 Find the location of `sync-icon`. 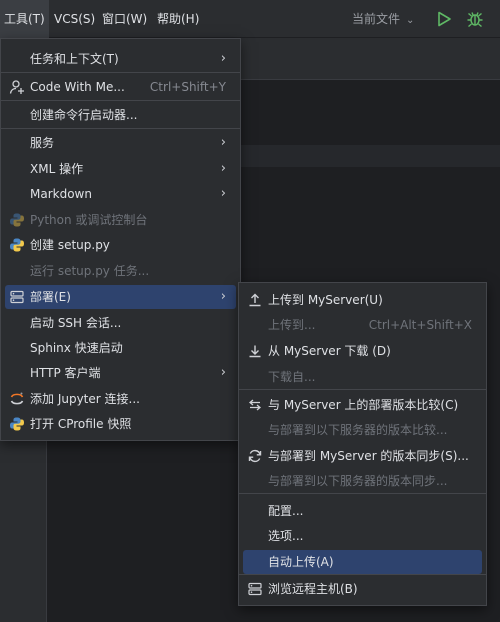

sync-icon is located at coordinates (255, 456).